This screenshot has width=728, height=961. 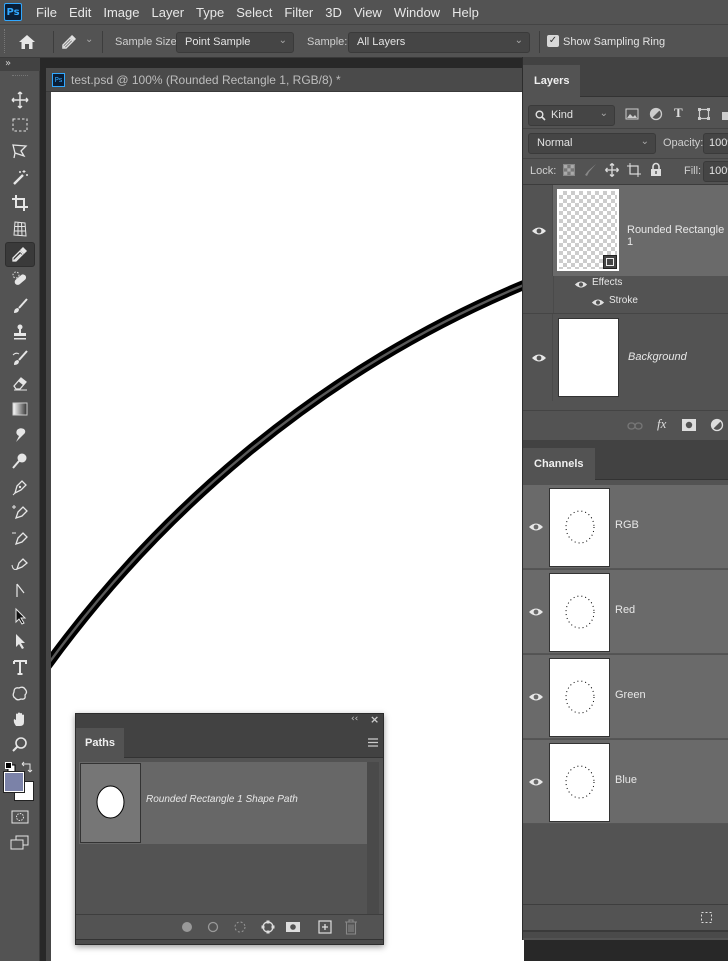 I want to click on tool-pen, so click(x=20, y=486).